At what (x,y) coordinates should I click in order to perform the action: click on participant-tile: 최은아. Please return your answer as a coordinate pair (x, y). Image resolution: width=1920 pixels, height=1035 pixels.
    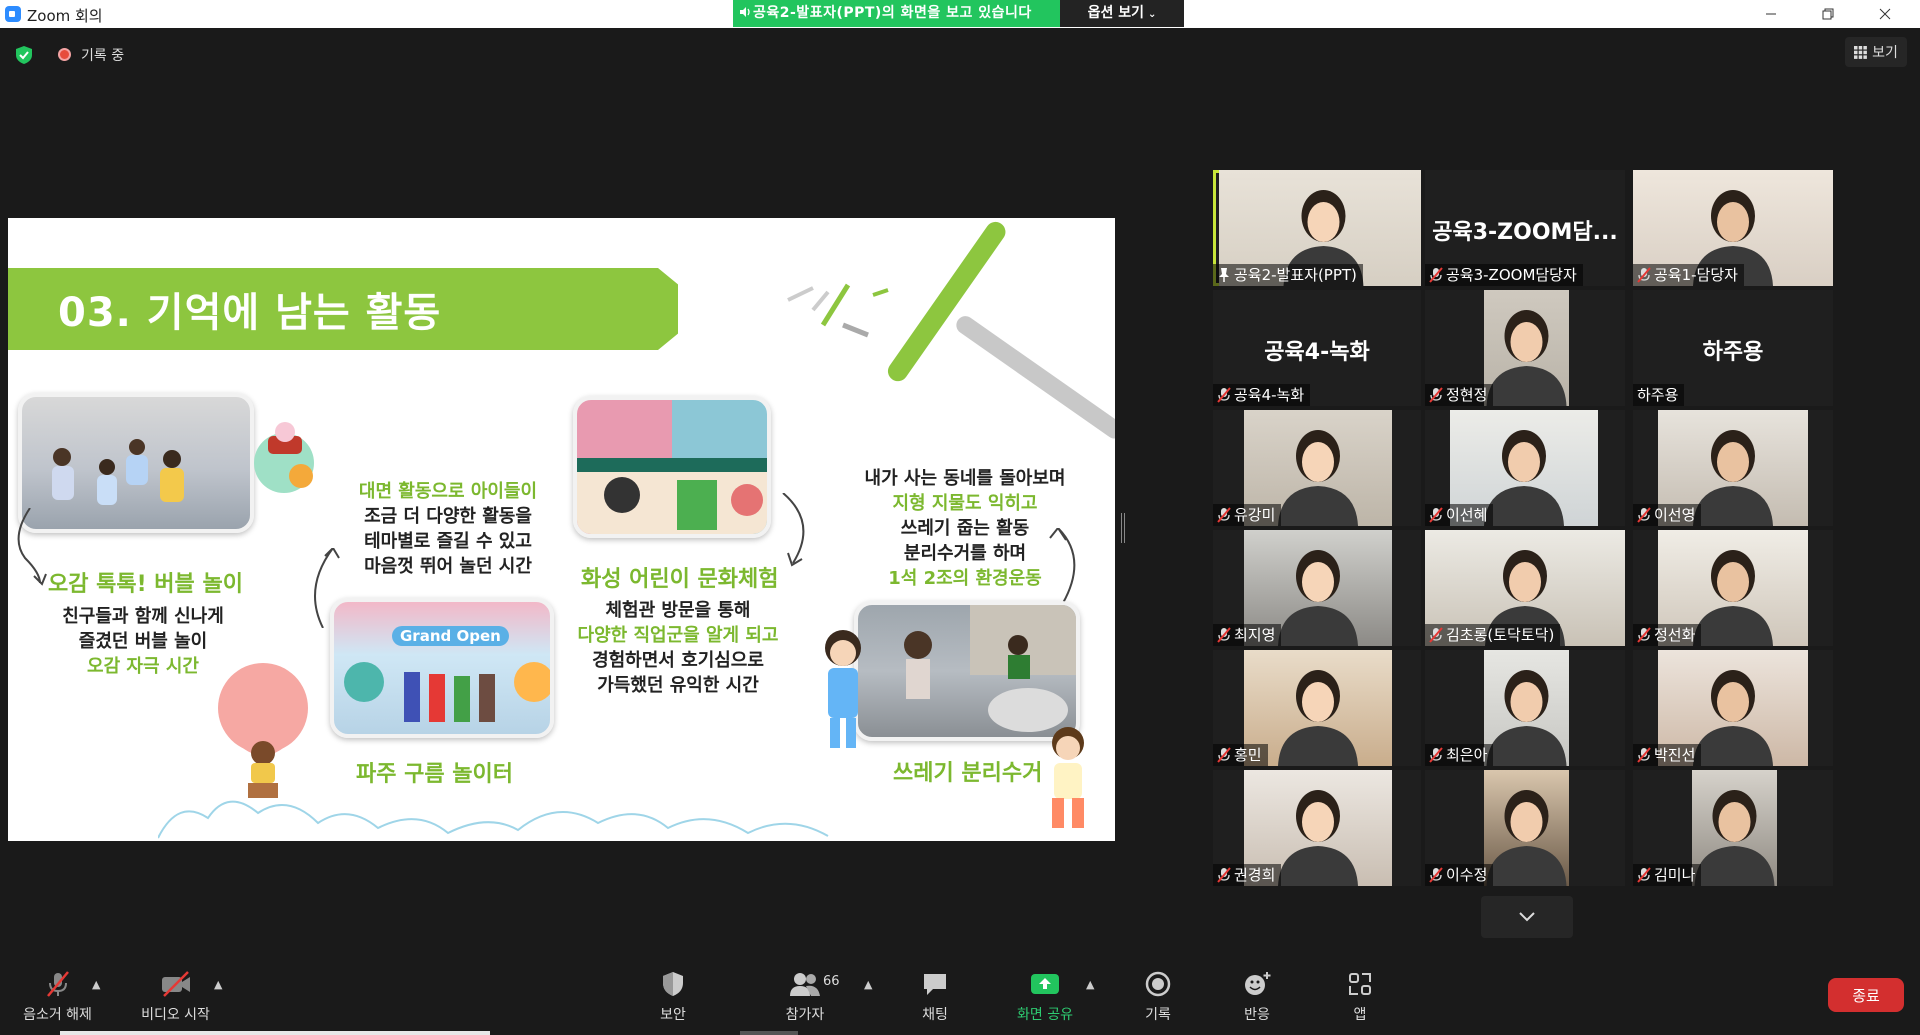
    Looking at the image, I should click on (1525, 708).